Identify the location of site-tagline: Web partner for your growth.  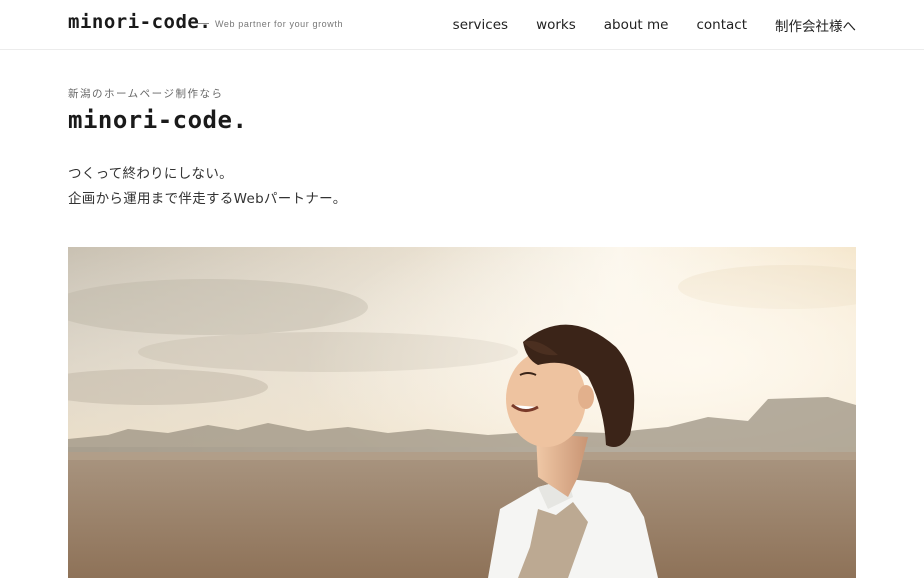
(270, 24).